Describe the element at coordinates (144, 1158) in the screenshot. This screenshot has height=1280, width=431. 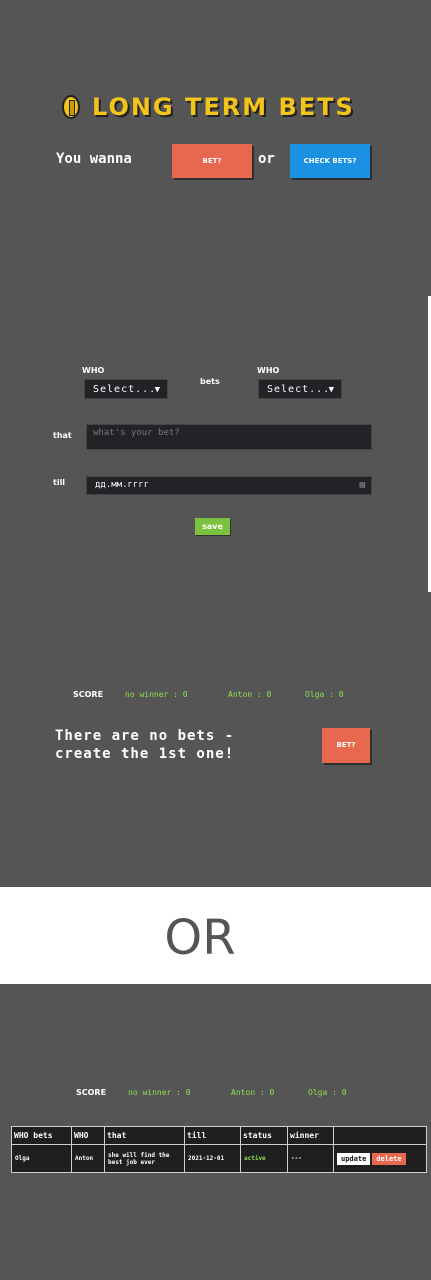
I see `cell-that: she will find the best job ever` at that location.